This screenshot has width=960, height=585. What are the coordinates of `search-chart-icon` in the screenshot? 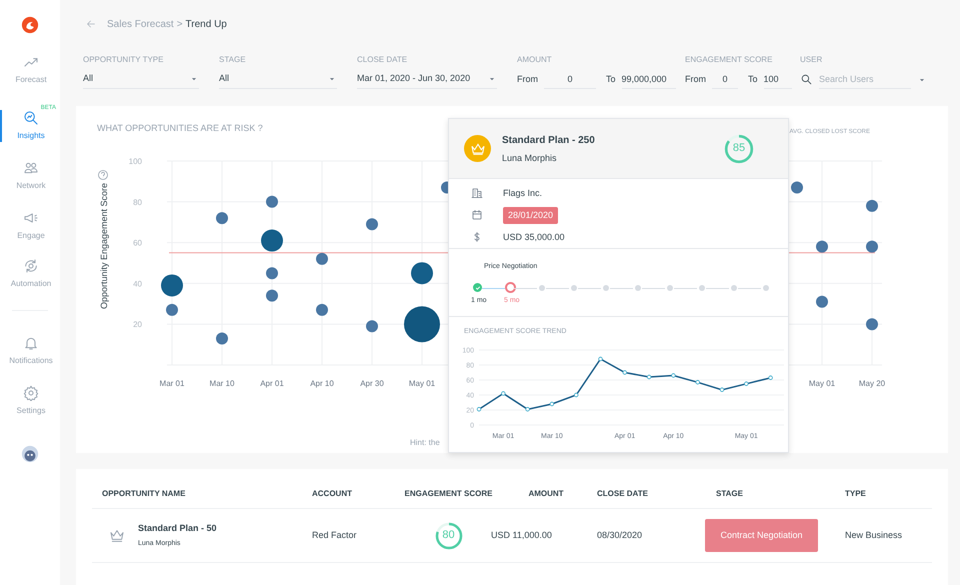 It's located at (31, 118).